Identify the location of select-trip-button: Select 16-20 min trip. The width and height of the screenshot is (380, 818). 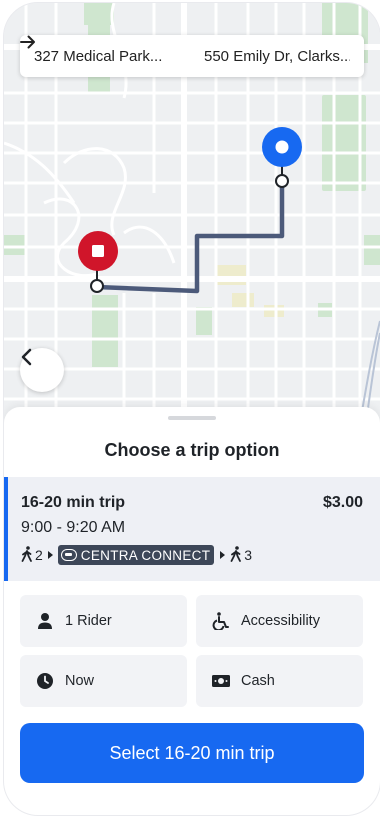
(192, 753).